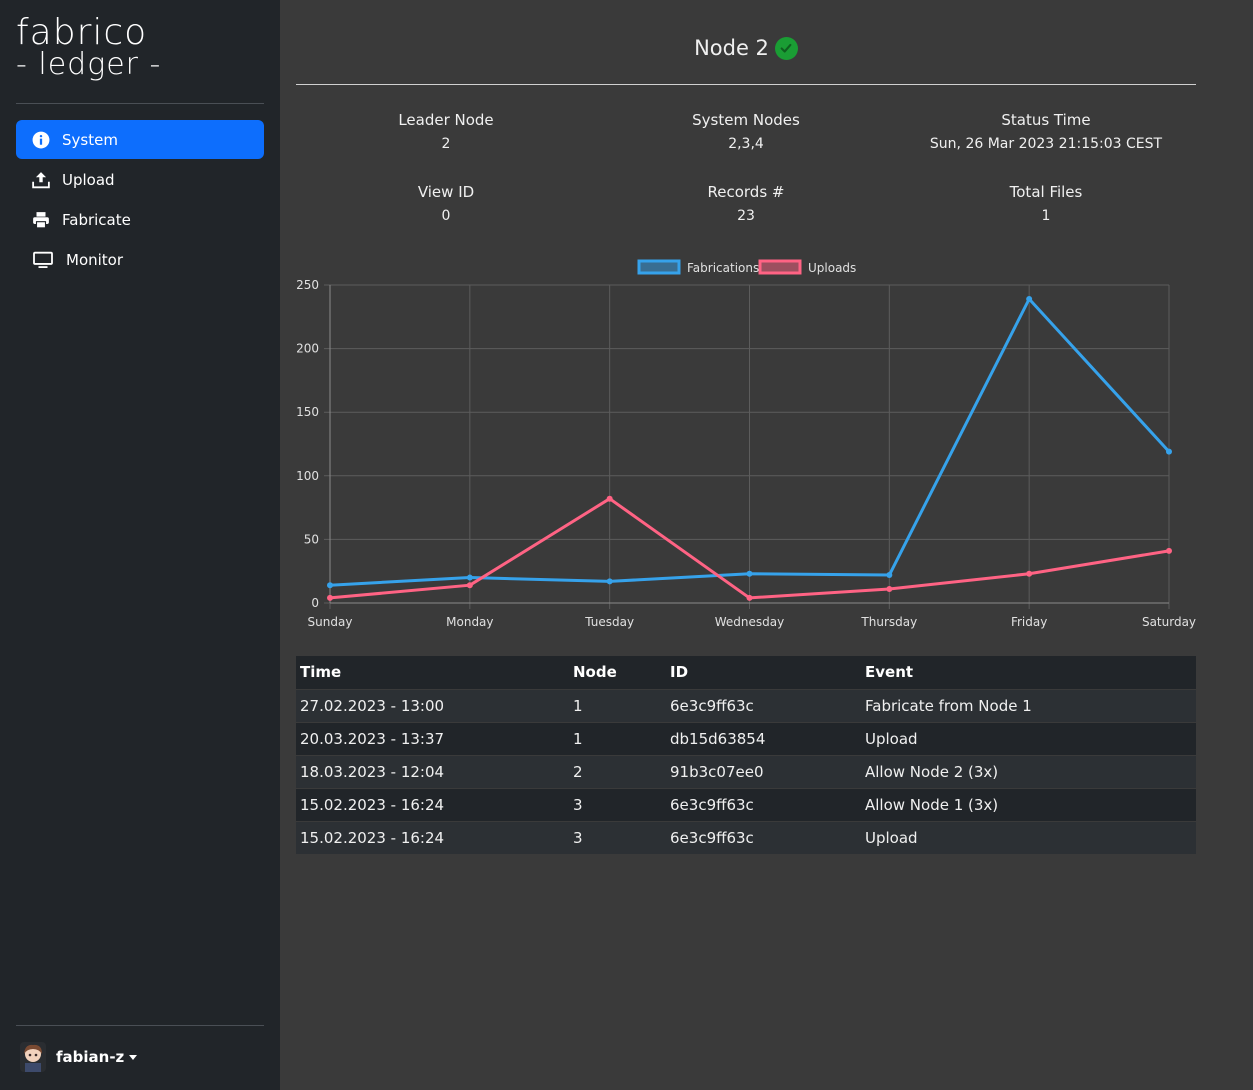 The height and width of the screenshot is (1090, 1253). What do you see at coordinates (446, 216) in the screenshot?
I see `stat-value: 0` at bounding box center [446, 216].